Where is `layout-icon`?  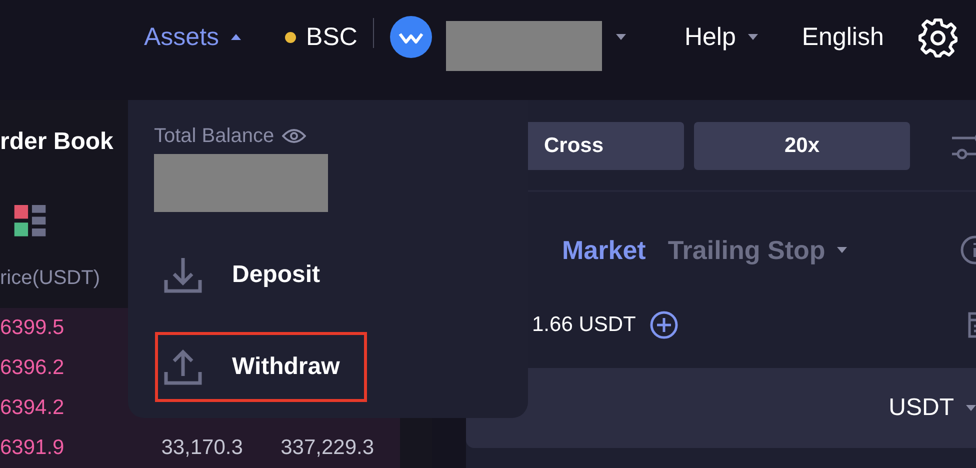 layout-icon is located at coordinates (30, 221).